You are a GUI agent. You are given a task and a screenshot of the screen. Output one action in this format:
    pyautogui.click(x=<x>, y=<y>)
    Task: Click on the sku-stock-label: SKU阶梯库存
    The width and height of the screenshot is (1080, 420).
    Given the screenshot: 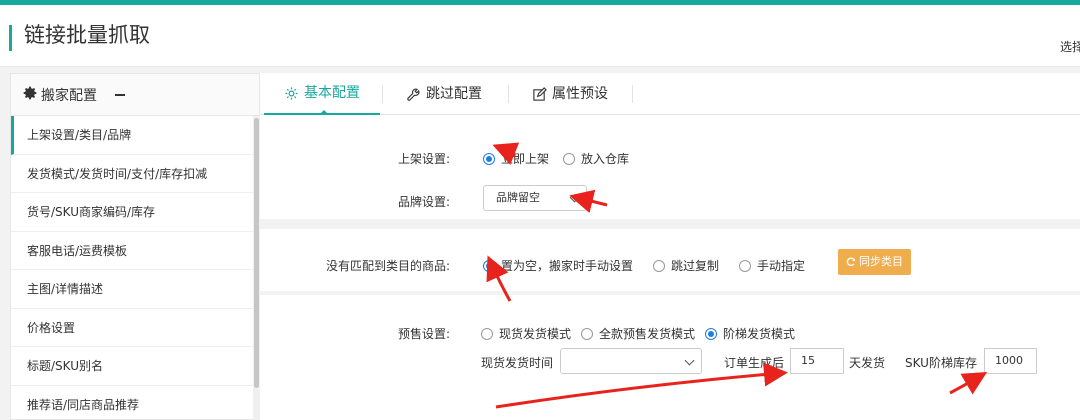 What is the action you would take?
    pyautogui.click(x=941, y=363)
    